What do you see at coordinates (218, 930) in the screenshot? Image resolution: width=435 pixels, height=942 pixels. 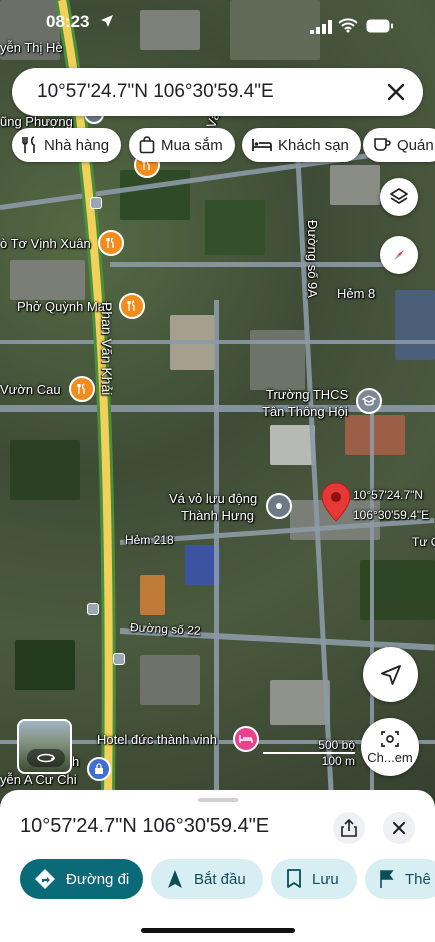 I see `home-indicator` at bounding box center [218, 930].